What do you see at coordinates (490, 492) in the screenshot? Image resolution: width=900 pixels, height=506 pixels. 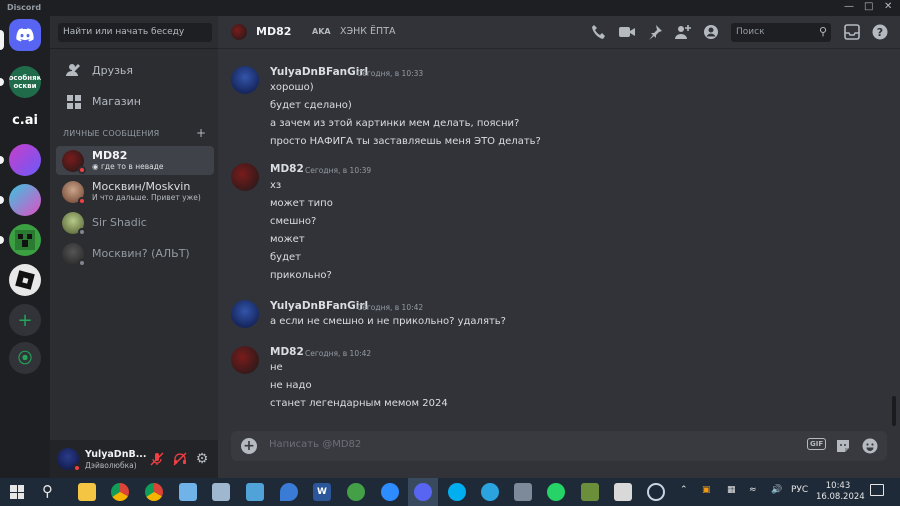 I see `telegram-icon` at bounding box center [490, 492].